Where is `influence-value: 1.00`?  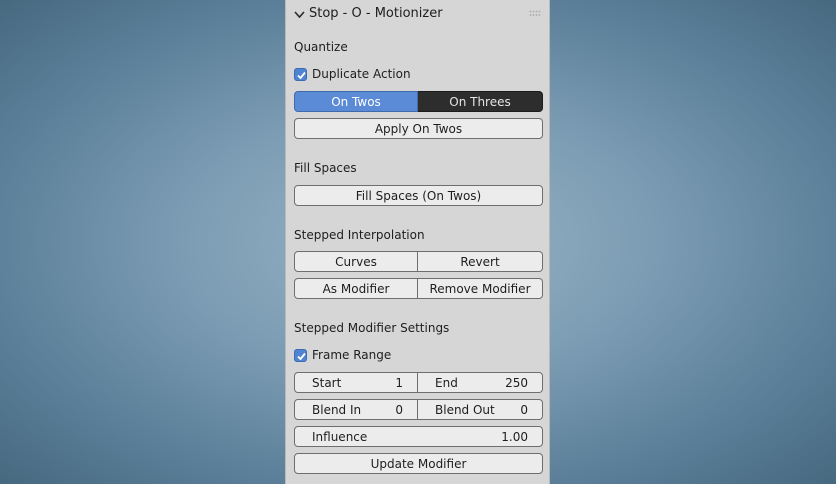
influence-value: 1.00 is located at coordinates (514, 436).